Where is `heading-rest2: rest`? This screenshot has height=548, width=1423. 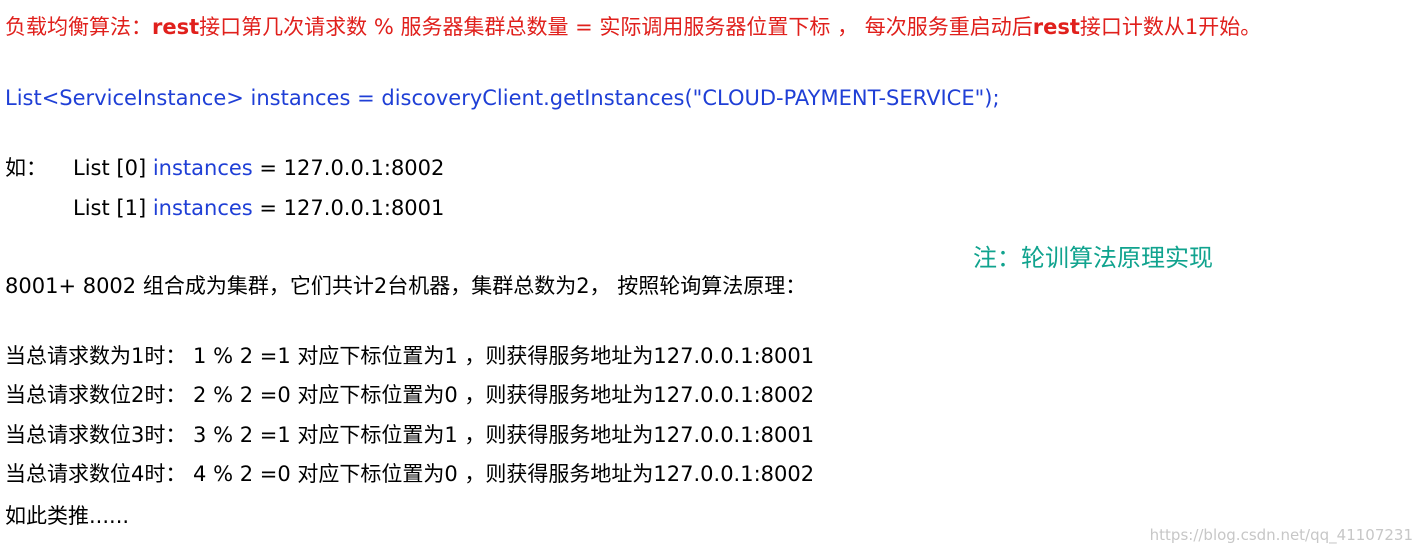 heading-rest2: rest is located at coordinates (1056, 27).